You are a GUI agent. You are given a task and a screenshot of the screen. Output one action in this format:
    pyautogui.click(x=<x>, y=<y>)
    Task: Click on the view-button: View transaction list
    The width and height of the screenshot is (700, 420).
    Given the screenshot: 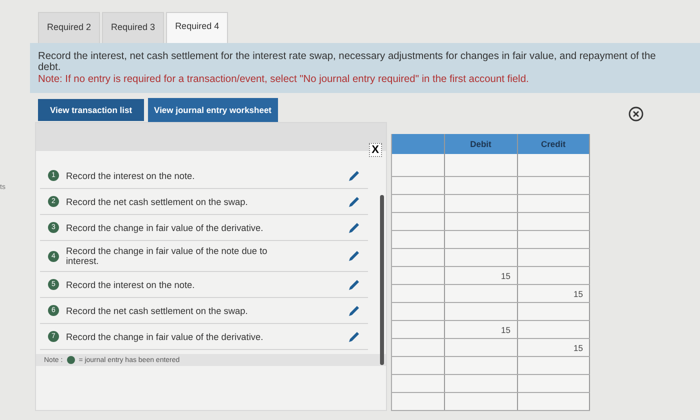 What is the action you would take?
    pyautogui.click(x=91, y=110)
    